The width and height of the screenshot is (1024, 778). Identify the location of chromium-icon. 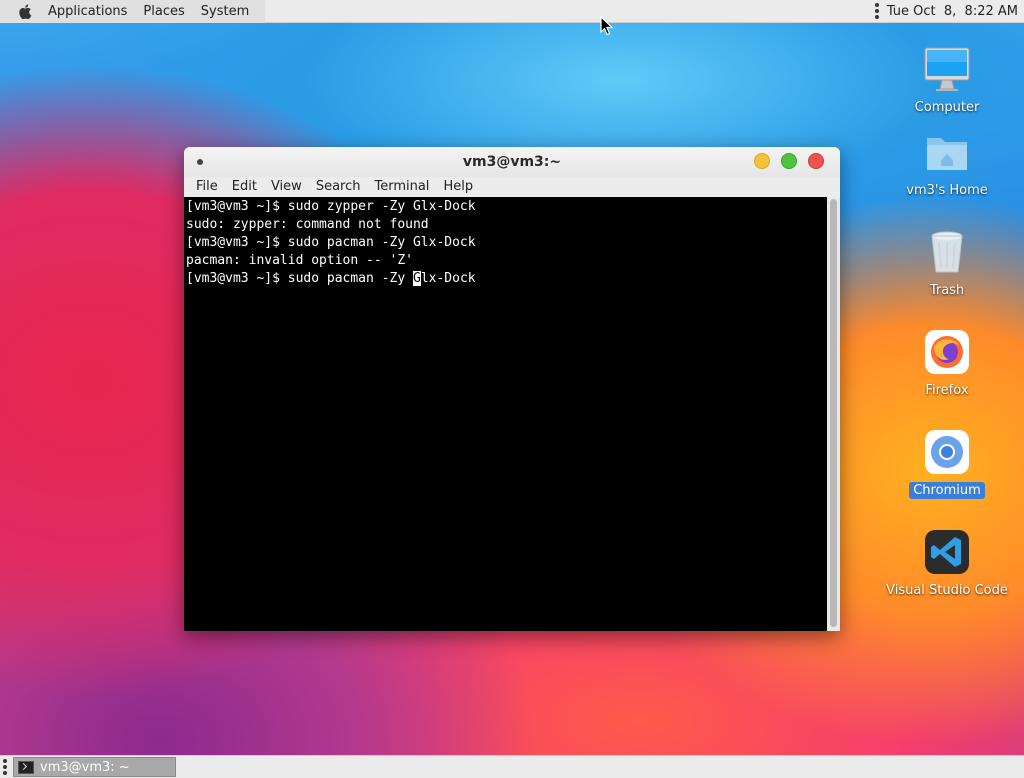
(947, 452).